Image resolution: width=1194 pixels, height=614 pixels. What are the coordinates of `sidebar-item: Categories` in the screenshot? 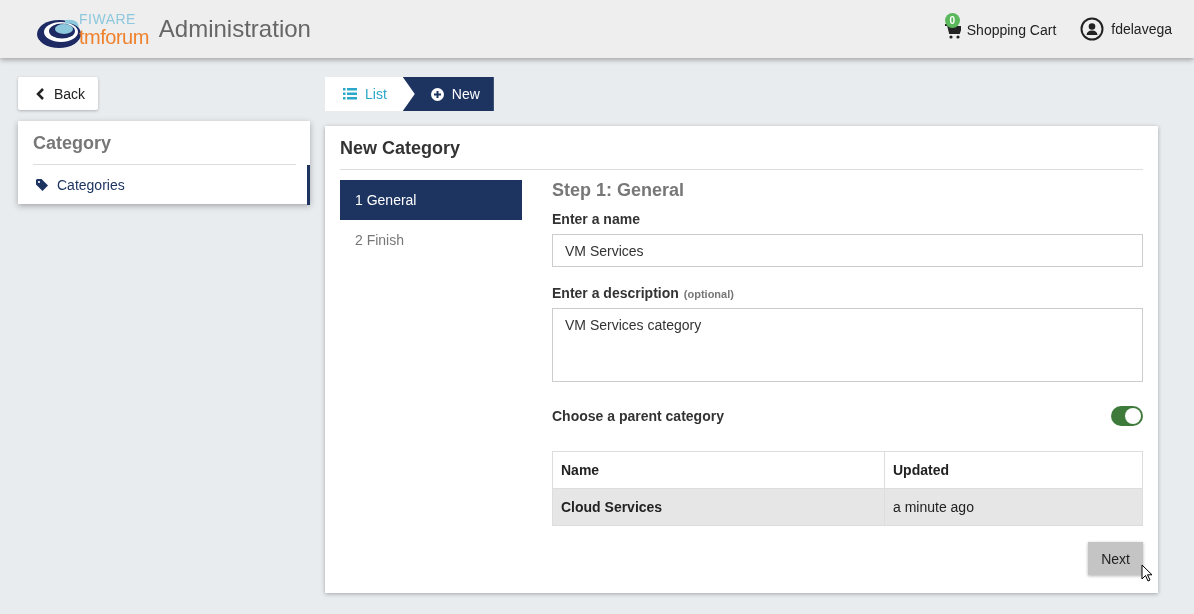 It's located at (173, 185).